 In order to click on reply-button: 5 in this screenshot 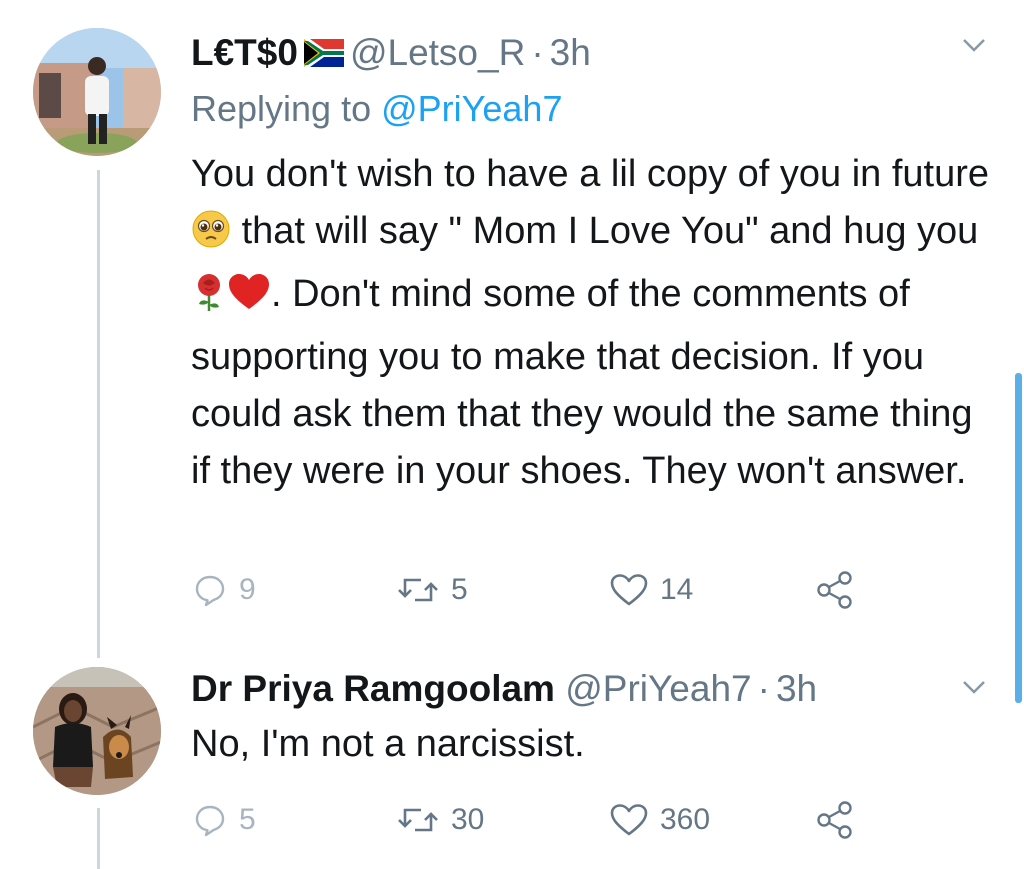, I will do `click(224, 820)`.